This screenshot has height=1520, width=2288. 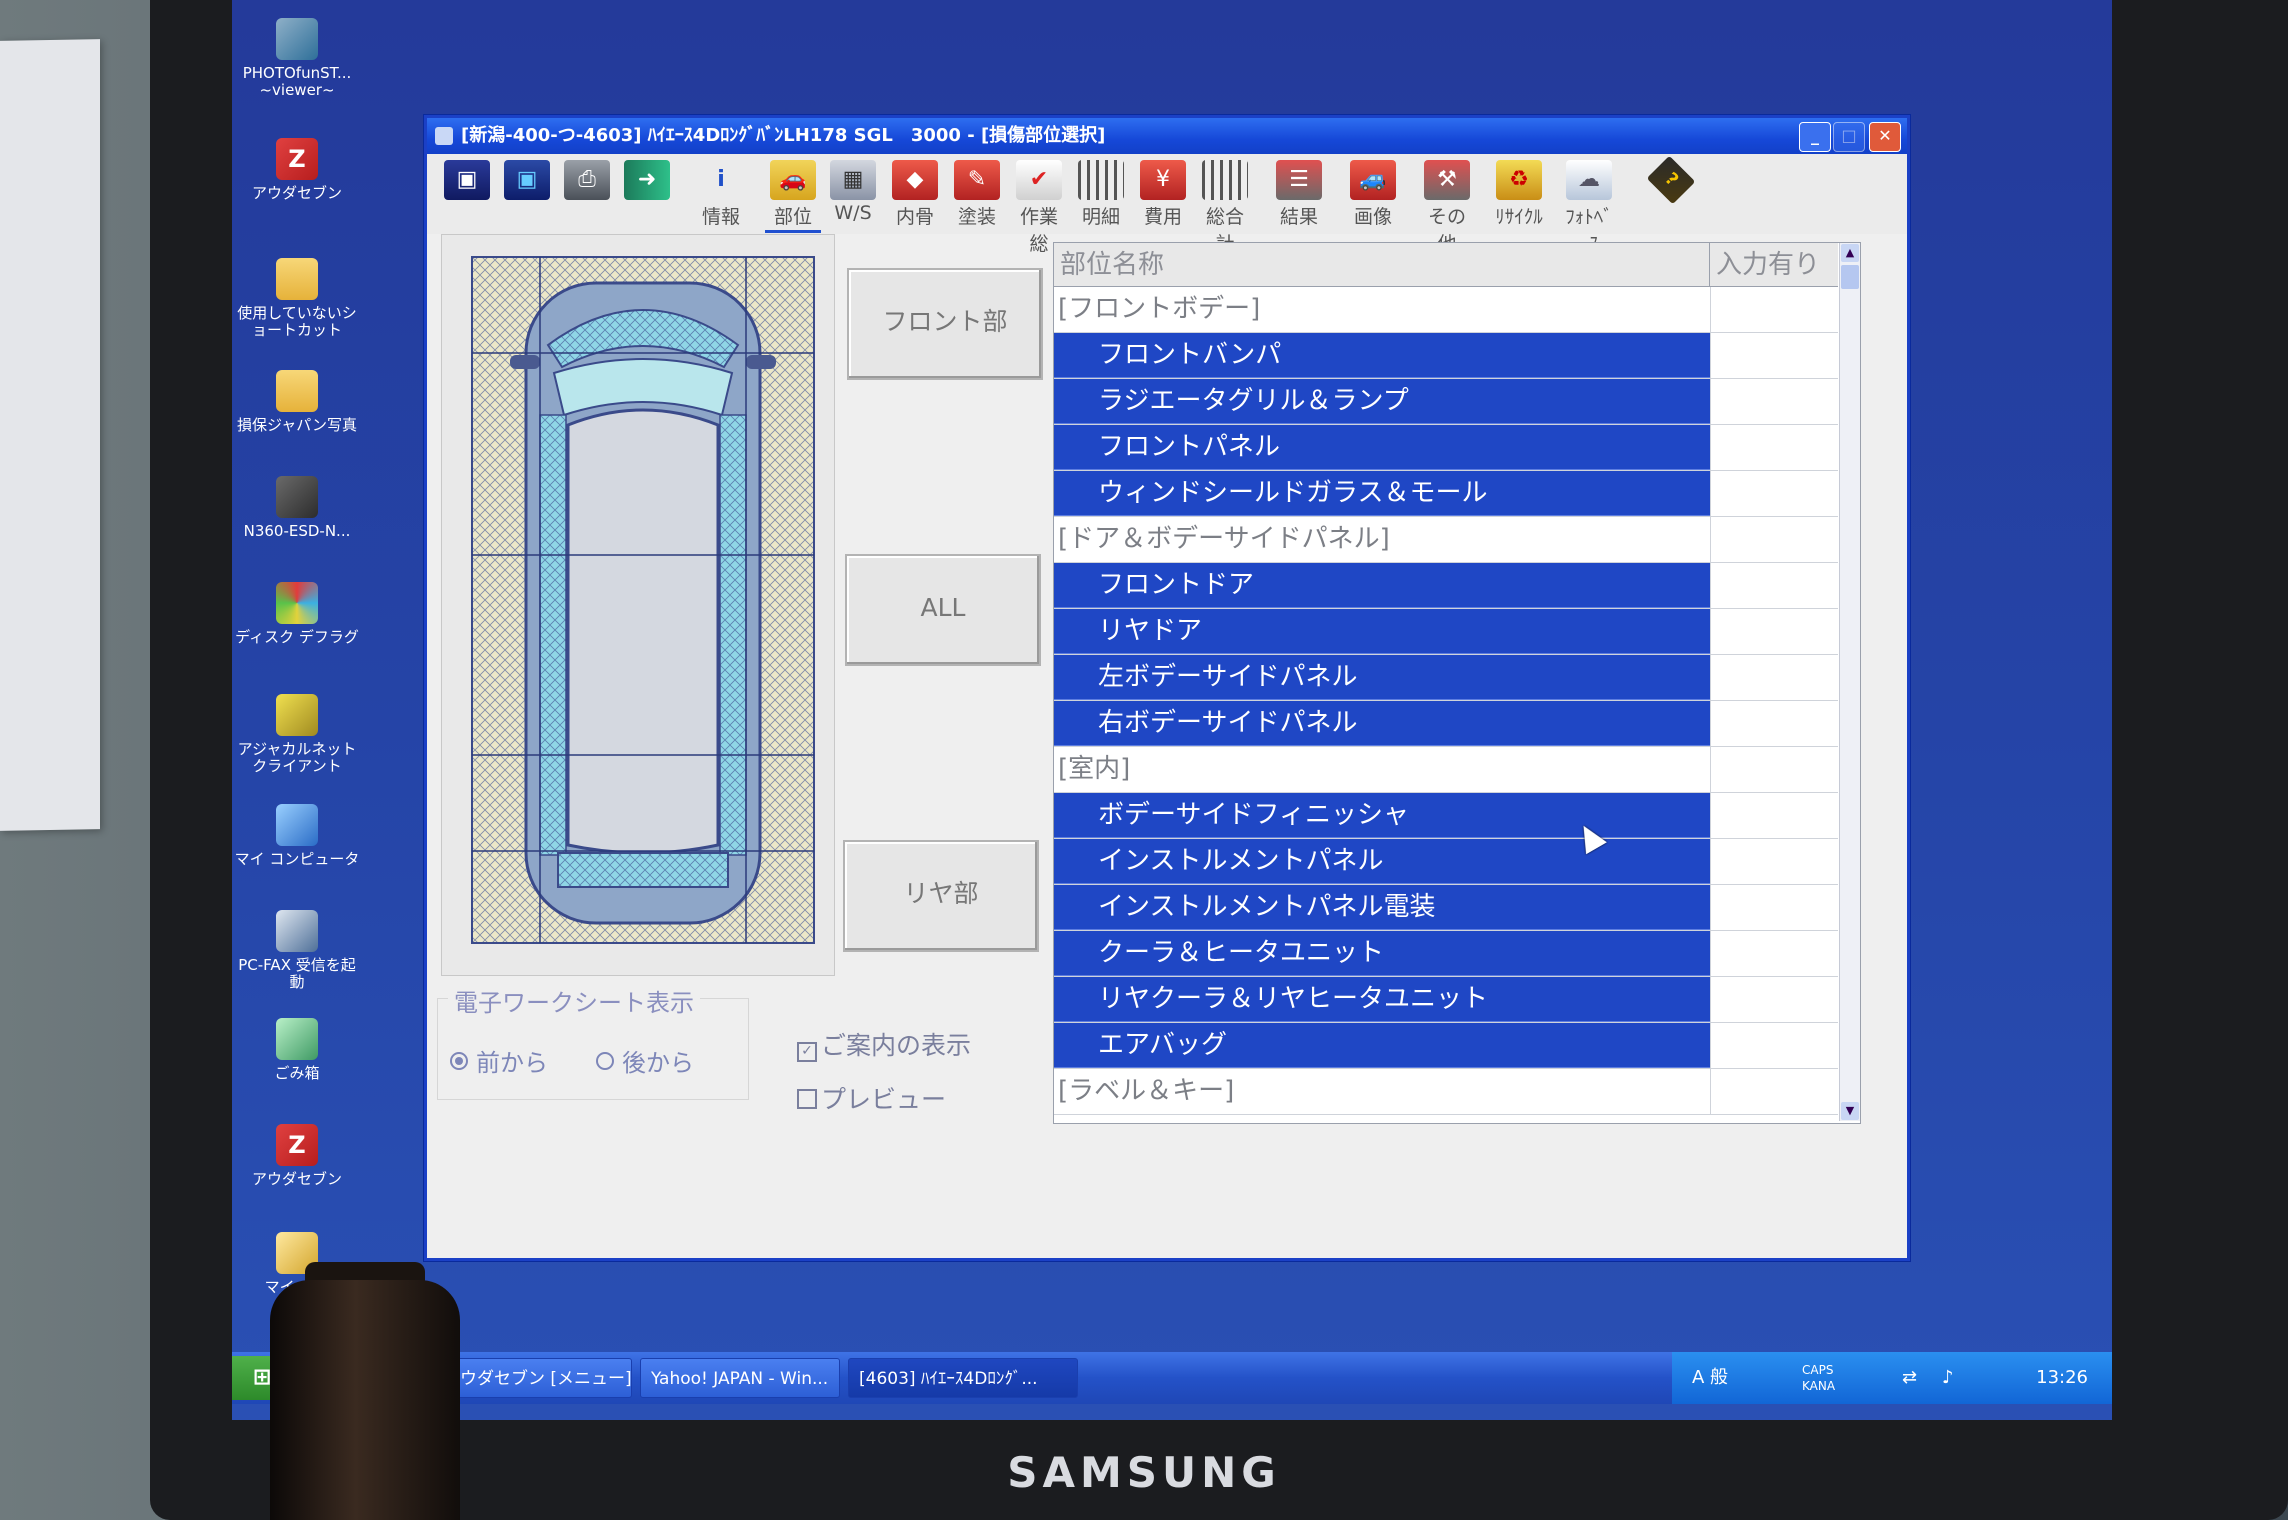 What do you see at coordinates (587, 195) in the screenshot?
I see `toolbar-print-button: ⎙` at bounding box center [587, 195].